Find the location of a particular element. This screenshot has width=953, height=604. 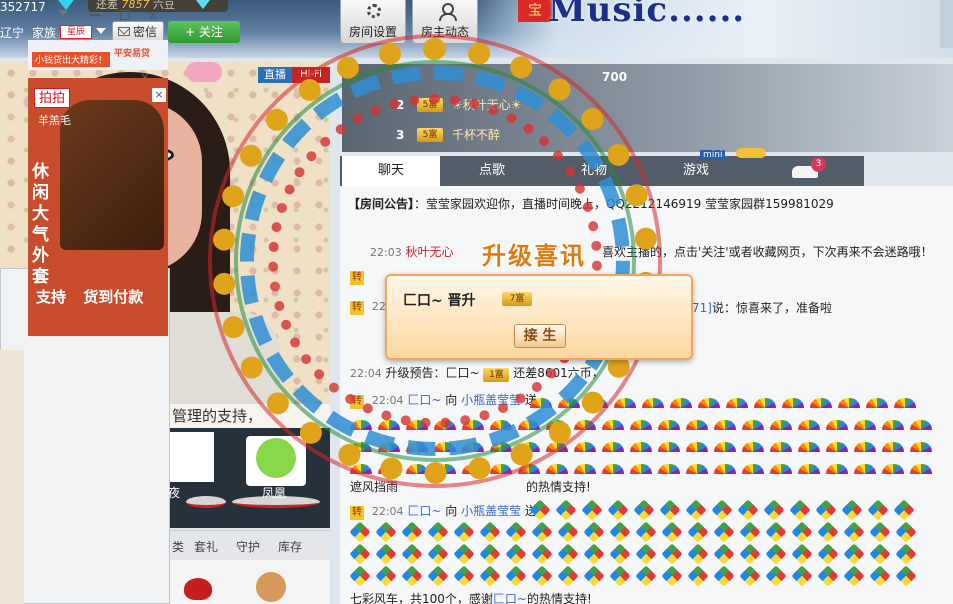

maximize-icon is located at coordinates (125, 15).